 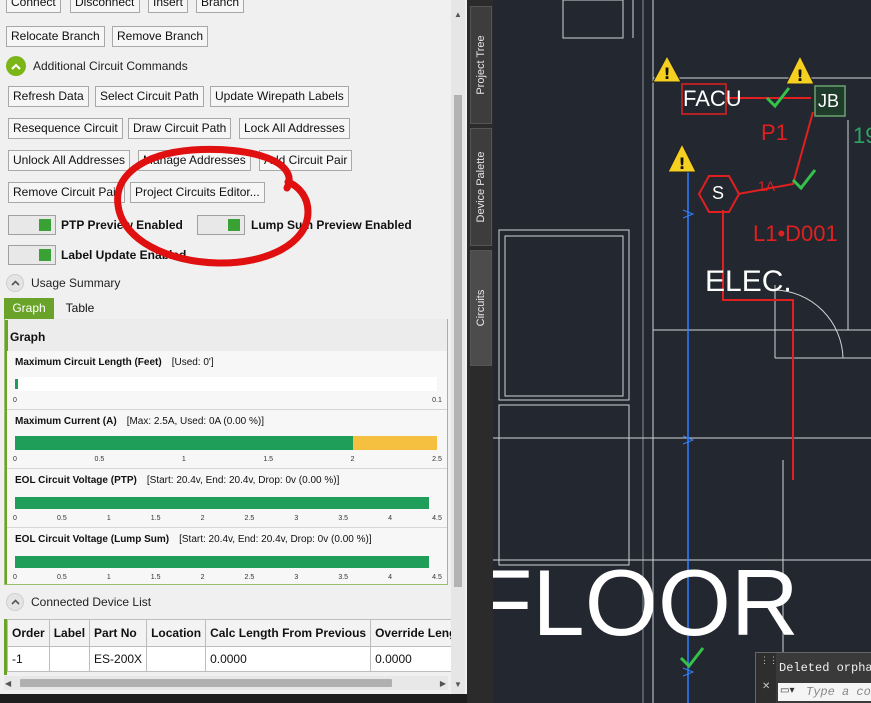 What do you see at coordinates (646, 602) in the screenshot?
I see `floor-label: FLOOR` at bounding box center [646, 602].